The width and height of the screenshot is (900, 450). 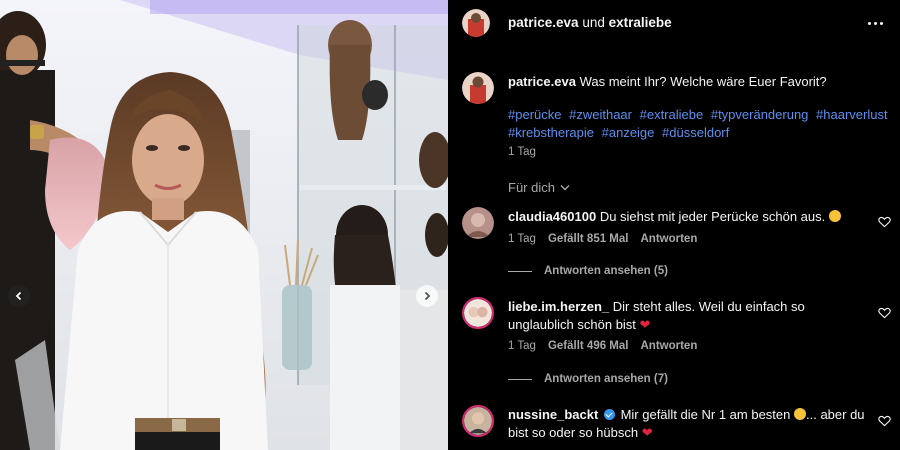 I want to click on view-replies-button: Antworten ansehen (7), so click(x=588, y=379).